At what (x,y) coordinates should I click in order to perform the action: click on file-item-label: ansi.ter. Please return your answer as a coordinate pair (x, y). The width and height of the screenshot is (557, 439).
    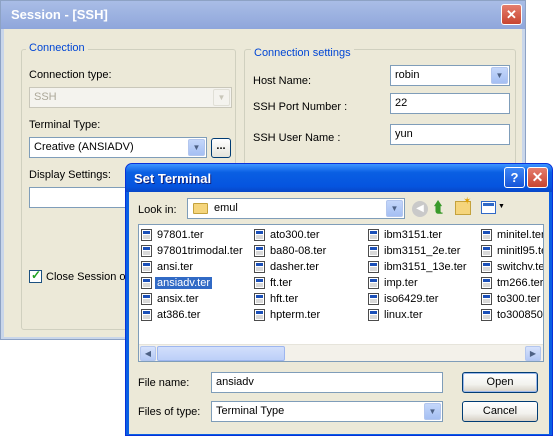
    Looking at the image, I should click on (175, 267).